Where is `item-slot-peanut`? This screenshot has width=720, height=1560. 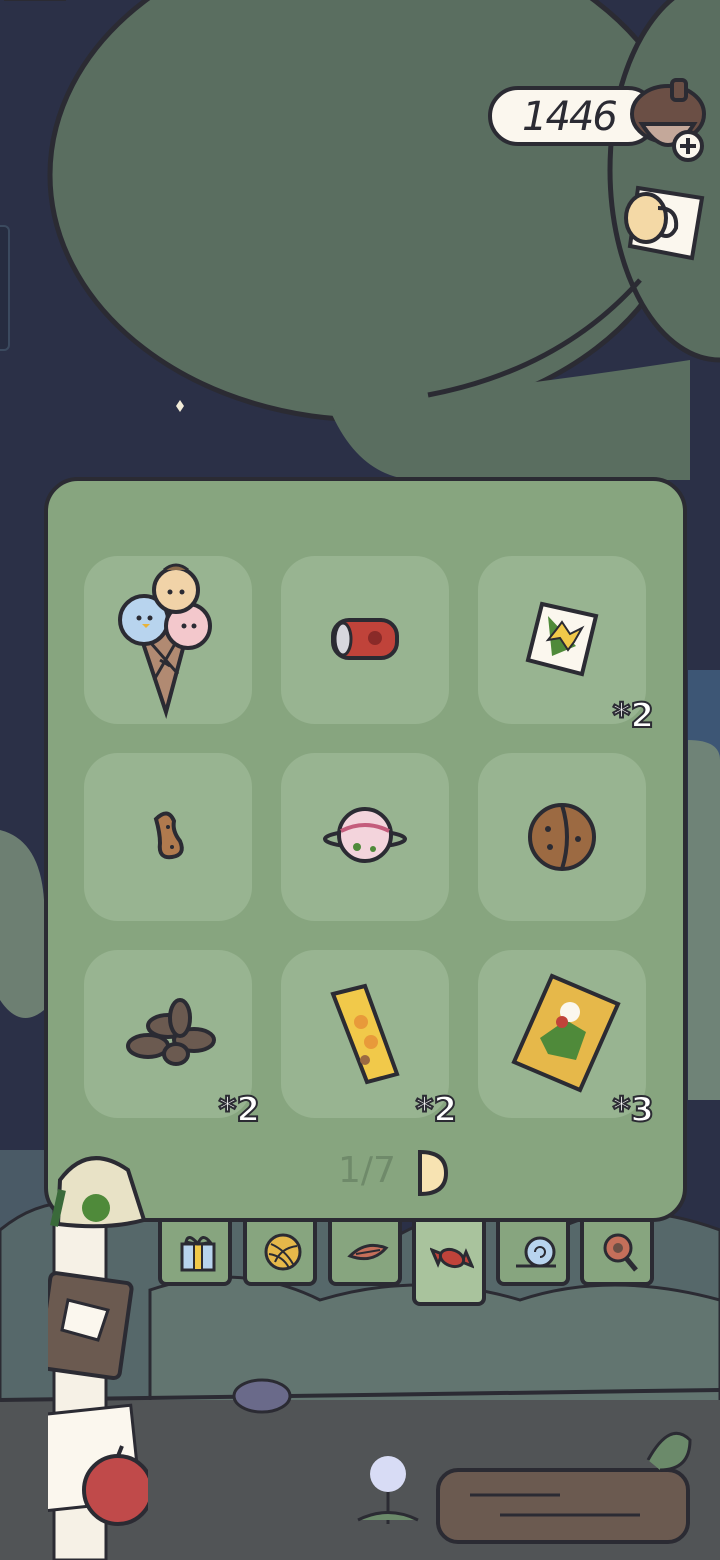 item-slot-peanut is located at coordinates (168, 837).